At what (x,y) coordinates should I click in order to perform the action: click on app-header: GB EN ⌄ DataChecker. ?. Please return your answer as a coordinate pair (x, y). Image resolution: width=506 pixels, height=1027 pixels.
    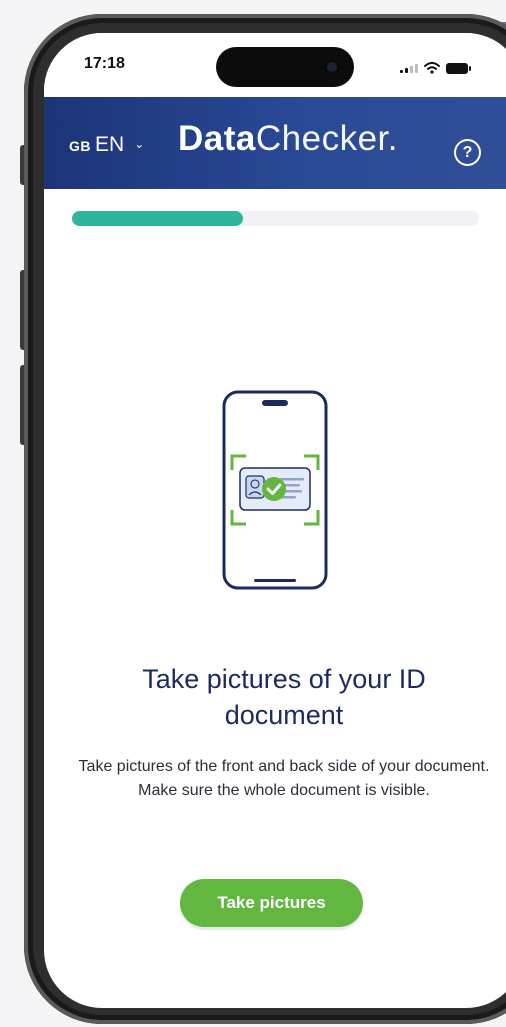
    Looking at the image, I should click on (275, 143).